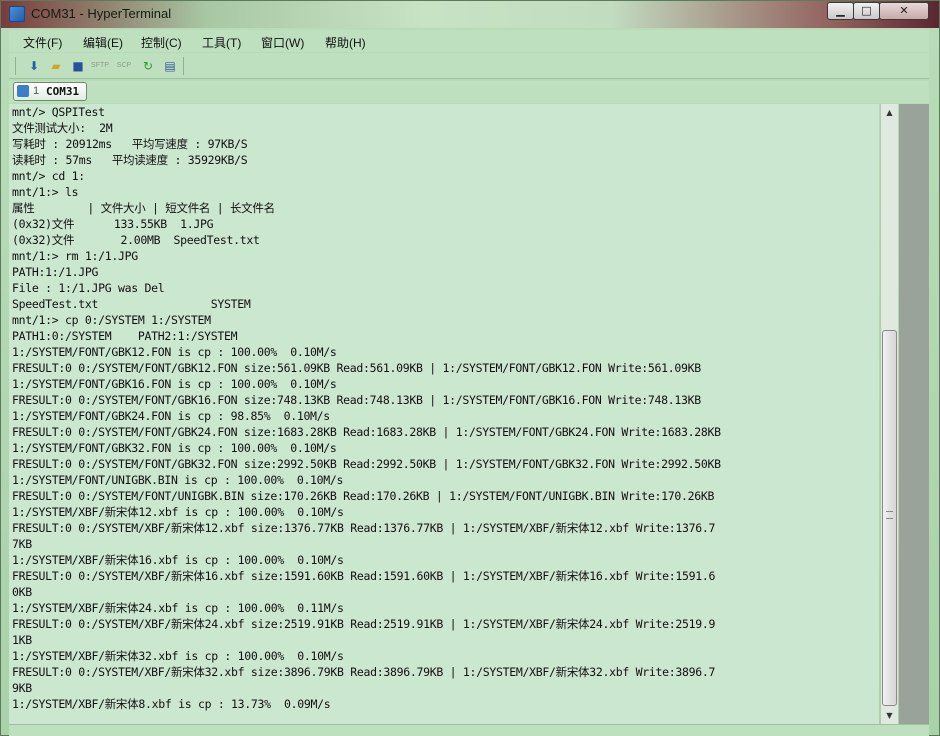 The image size is (940, 736). Describe the element at coordinates (103, 42) in the screenshot. I see `menu-edit: 编辑(E)` at that location.